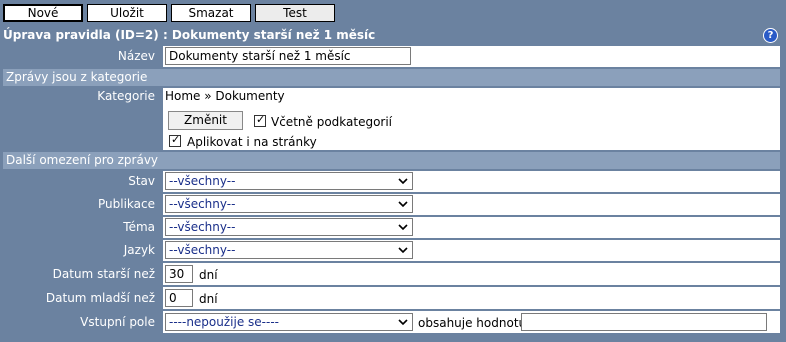 This screenshot has height=342, width=786. What do you see at coordinates (81, 56) in the screenshot?
I see `name-label: Název` at bounding box center [81, 56].